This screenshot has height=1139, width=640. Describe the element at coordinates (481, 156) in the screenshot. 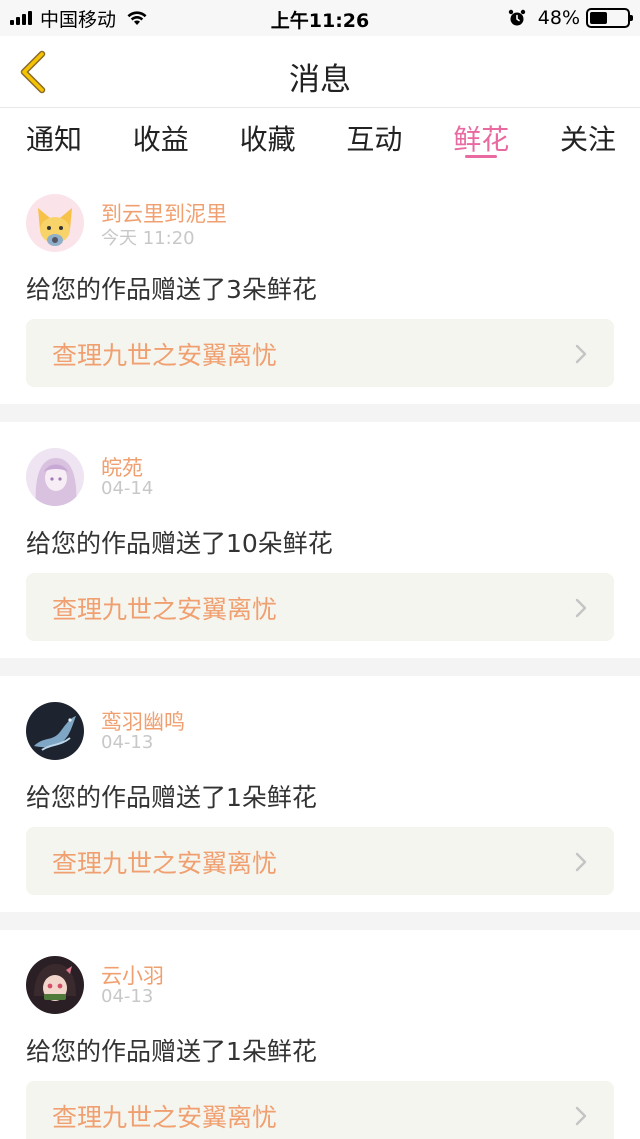

I see `active-tab-indicator` at that location.